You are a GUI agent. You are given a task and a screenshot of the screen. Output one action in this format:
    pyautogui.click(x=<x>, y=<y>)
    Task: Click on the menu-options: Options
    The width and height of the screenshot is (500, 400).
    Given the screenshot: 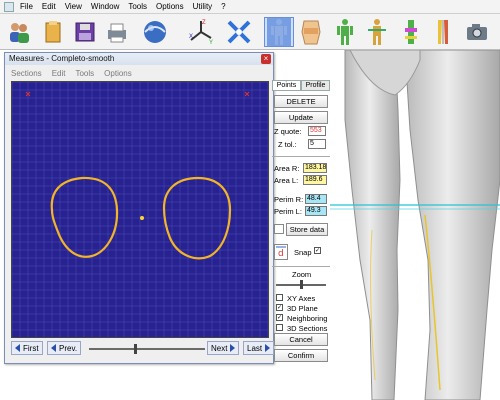 What is the action you would take?
    pyautogui.click(x=170, y=6)
    